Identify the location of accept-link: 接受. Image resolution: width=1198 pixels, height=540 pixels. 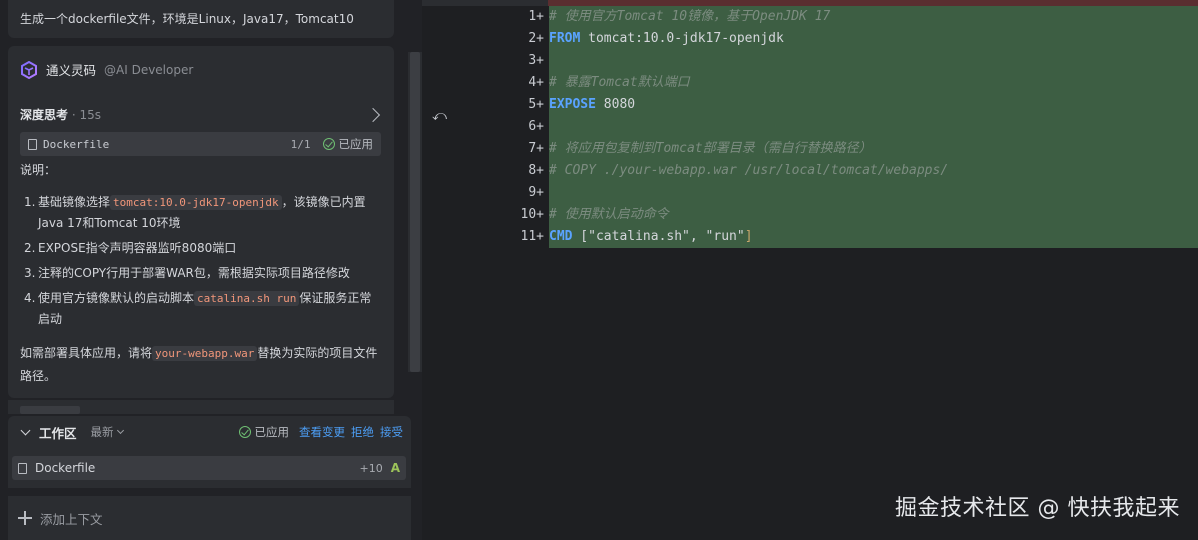
(391, 432).